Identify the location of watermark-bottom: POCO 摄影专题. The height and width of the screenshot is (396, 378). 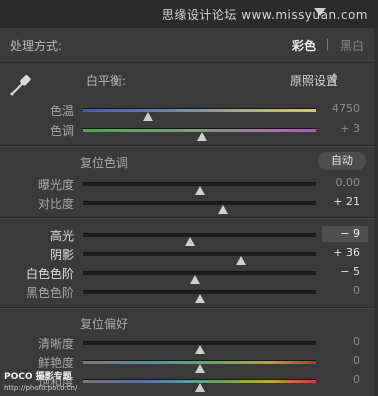
(38, 377).